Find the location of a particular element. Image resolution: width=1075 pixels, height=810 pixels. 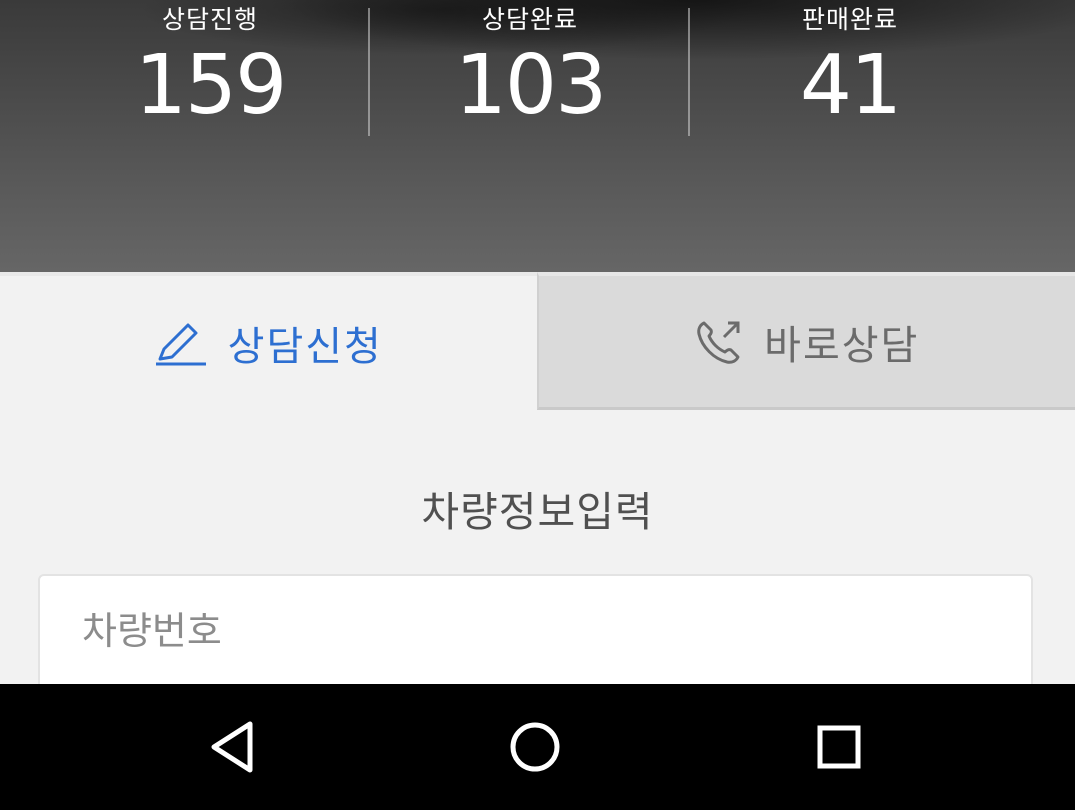

back-triangle-icon is located at coordinates (233, 749).